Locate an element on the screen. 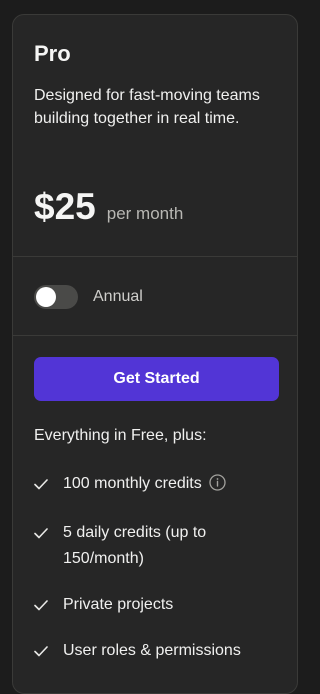  list-item: 5 daily credits (up to 150/month) is located at coordinates (159, 546).